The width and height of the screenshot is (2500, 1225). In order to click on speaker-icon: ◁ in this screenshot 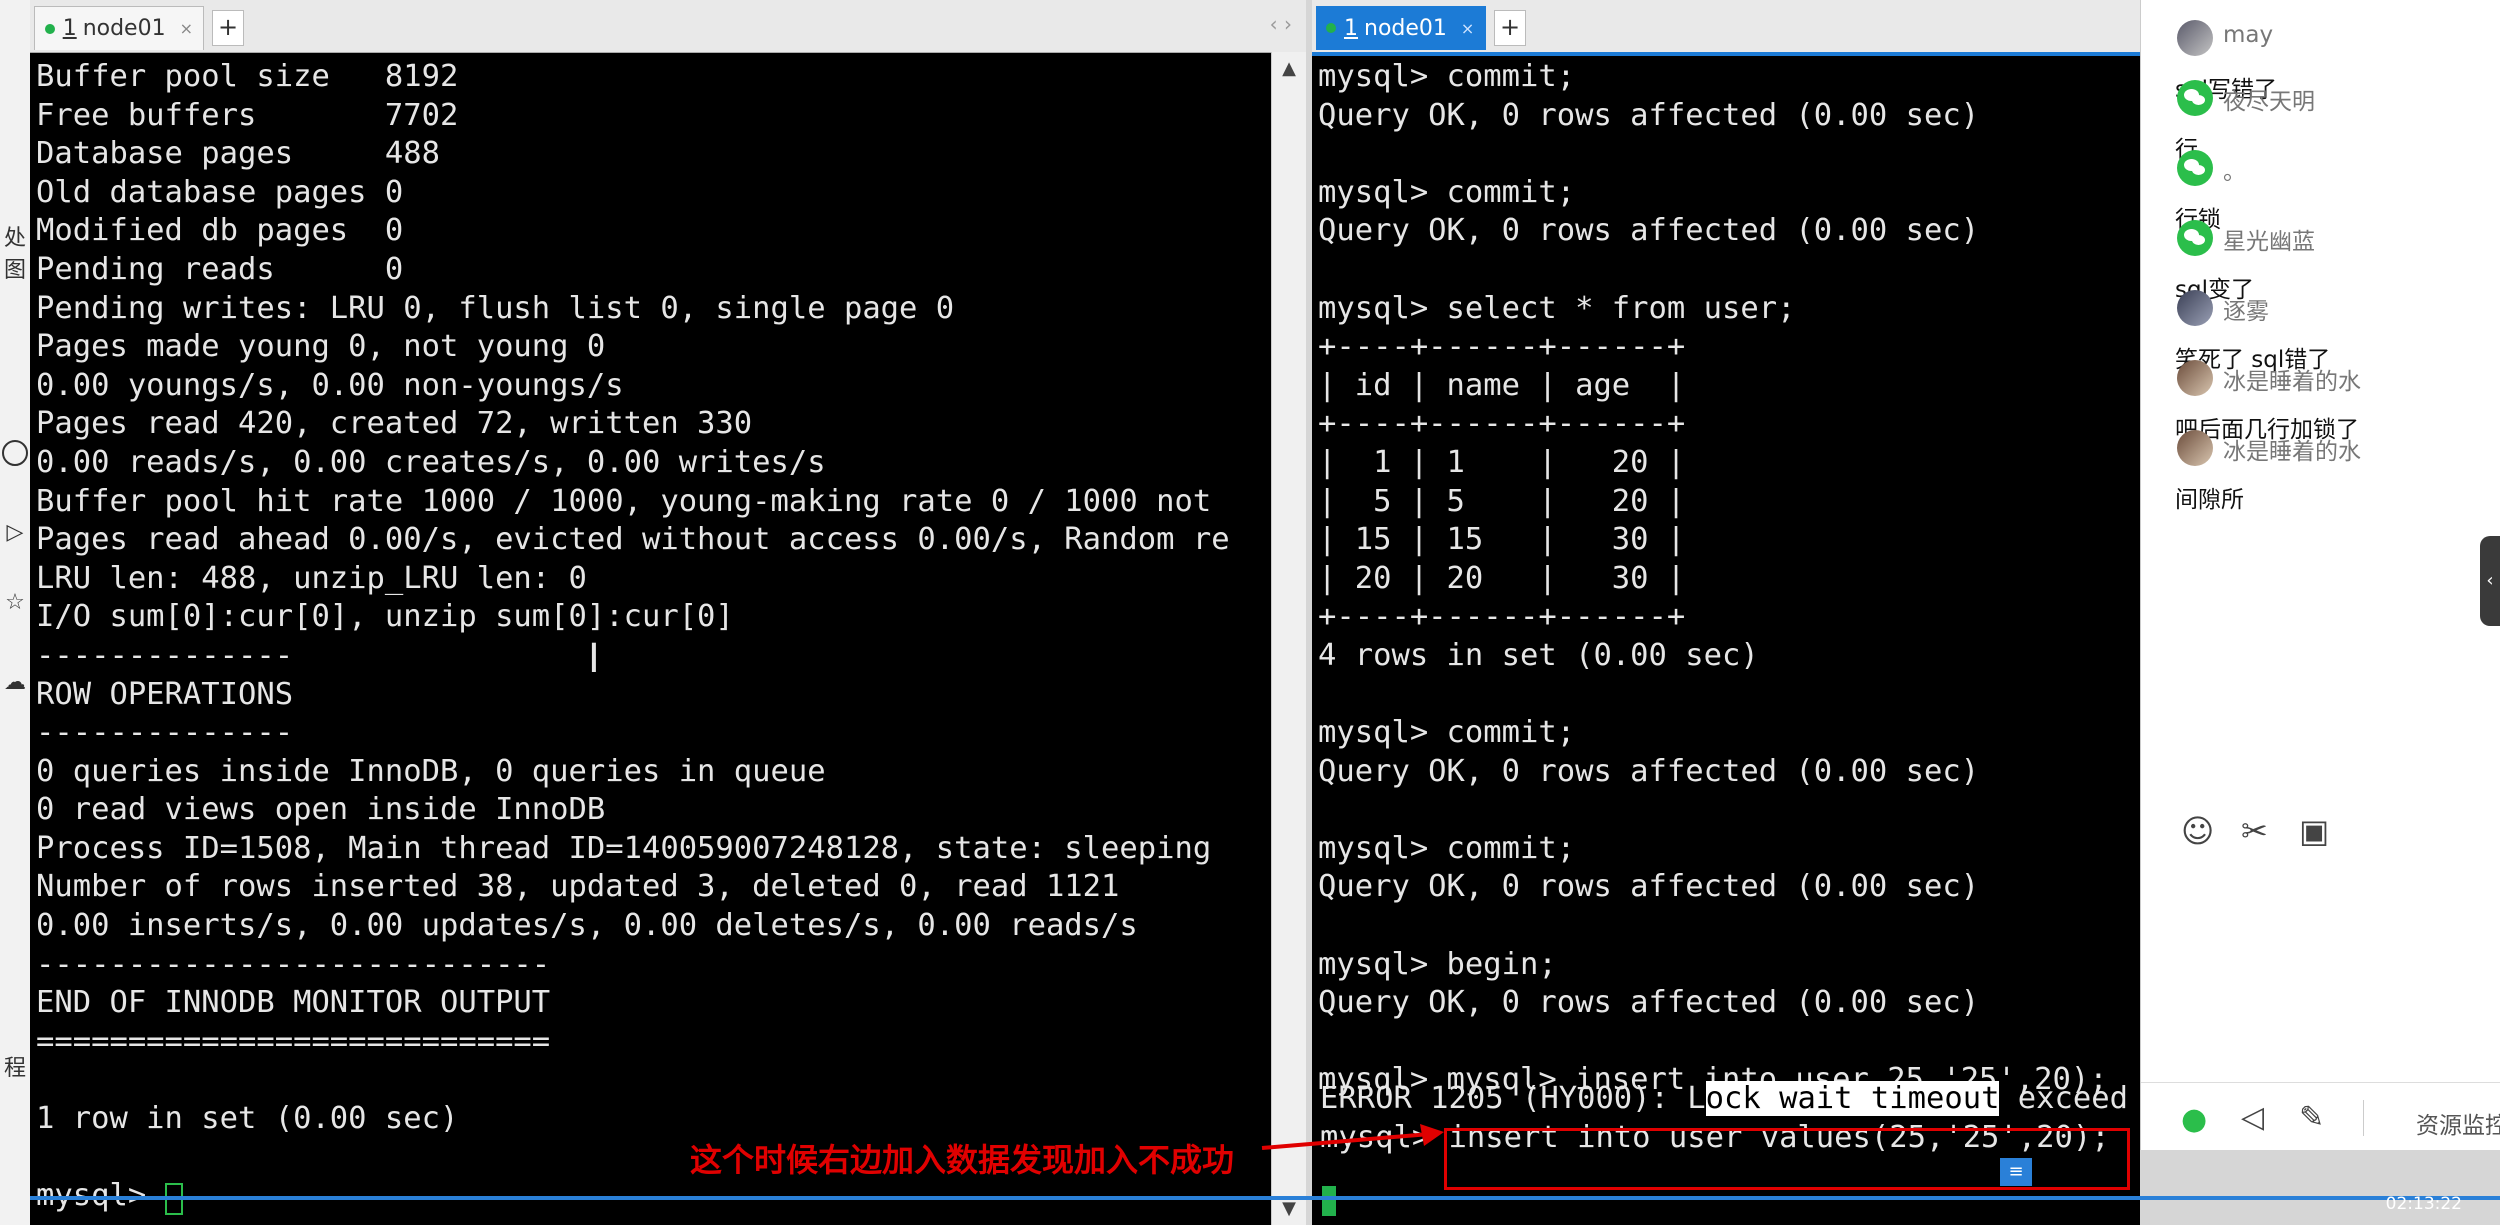, I will do `click(2252, 1117)`.